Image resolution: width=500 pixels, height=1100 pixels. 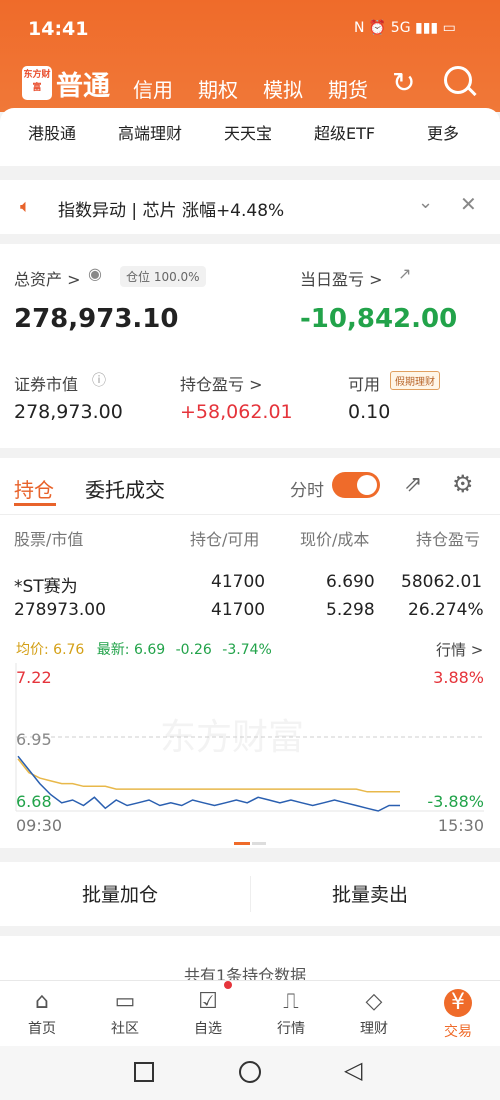 What do you see at coordinates (218, 88) in the screenshot?
I see `nav-options: 期权` at bounding box center [218, 88].